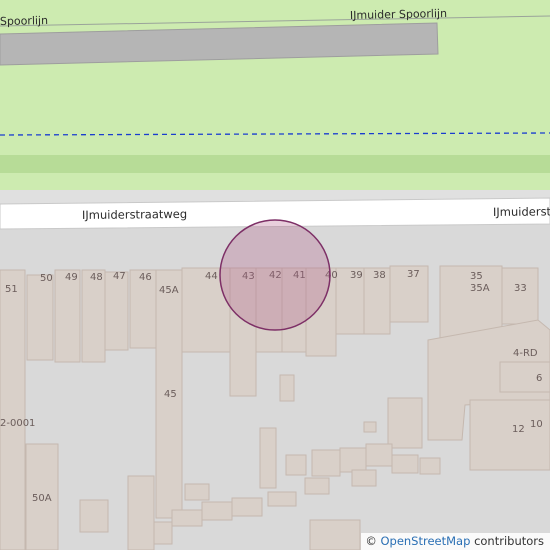  What do you see at coordinates (11, 289) in the screenshot?
I see `house-number-label: 51` at bounding box center [11, 289].